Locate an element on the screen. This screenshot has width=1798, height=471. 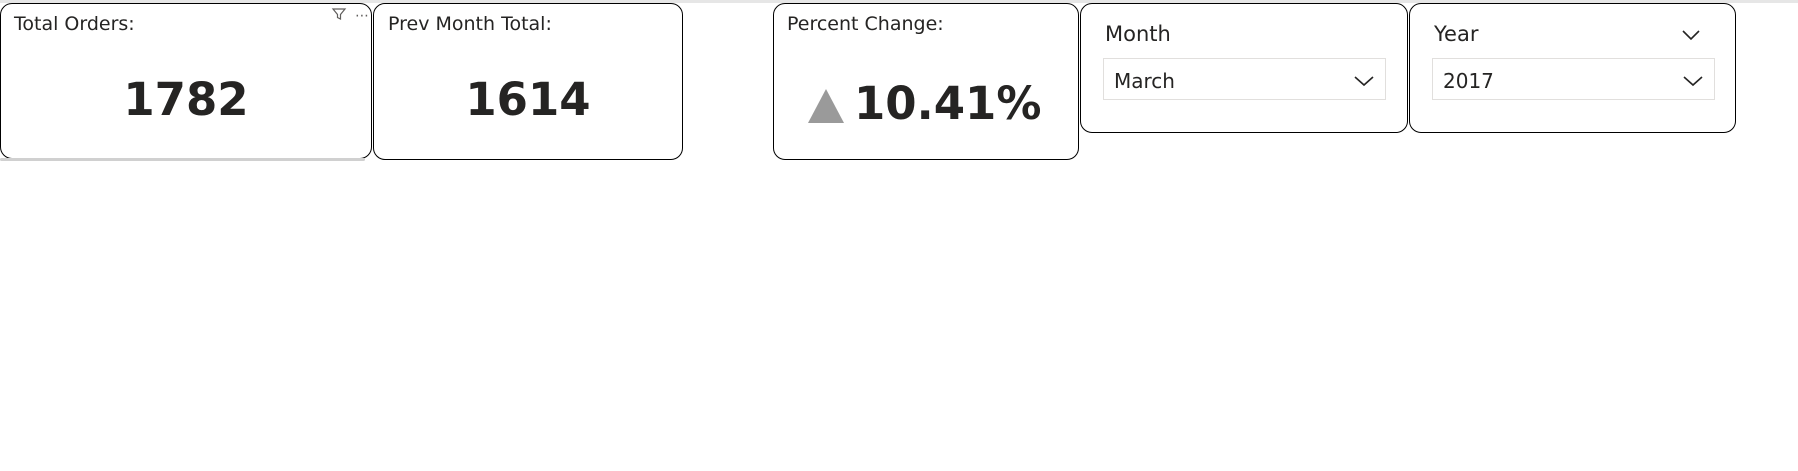
month-slicer-header: Month is located at coordinates (1138, 34).